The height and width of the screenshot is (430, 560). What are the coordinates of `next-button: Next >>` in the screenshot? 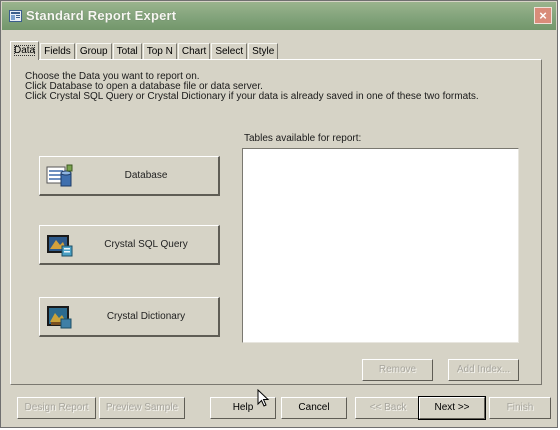 It's located at (452, 408).